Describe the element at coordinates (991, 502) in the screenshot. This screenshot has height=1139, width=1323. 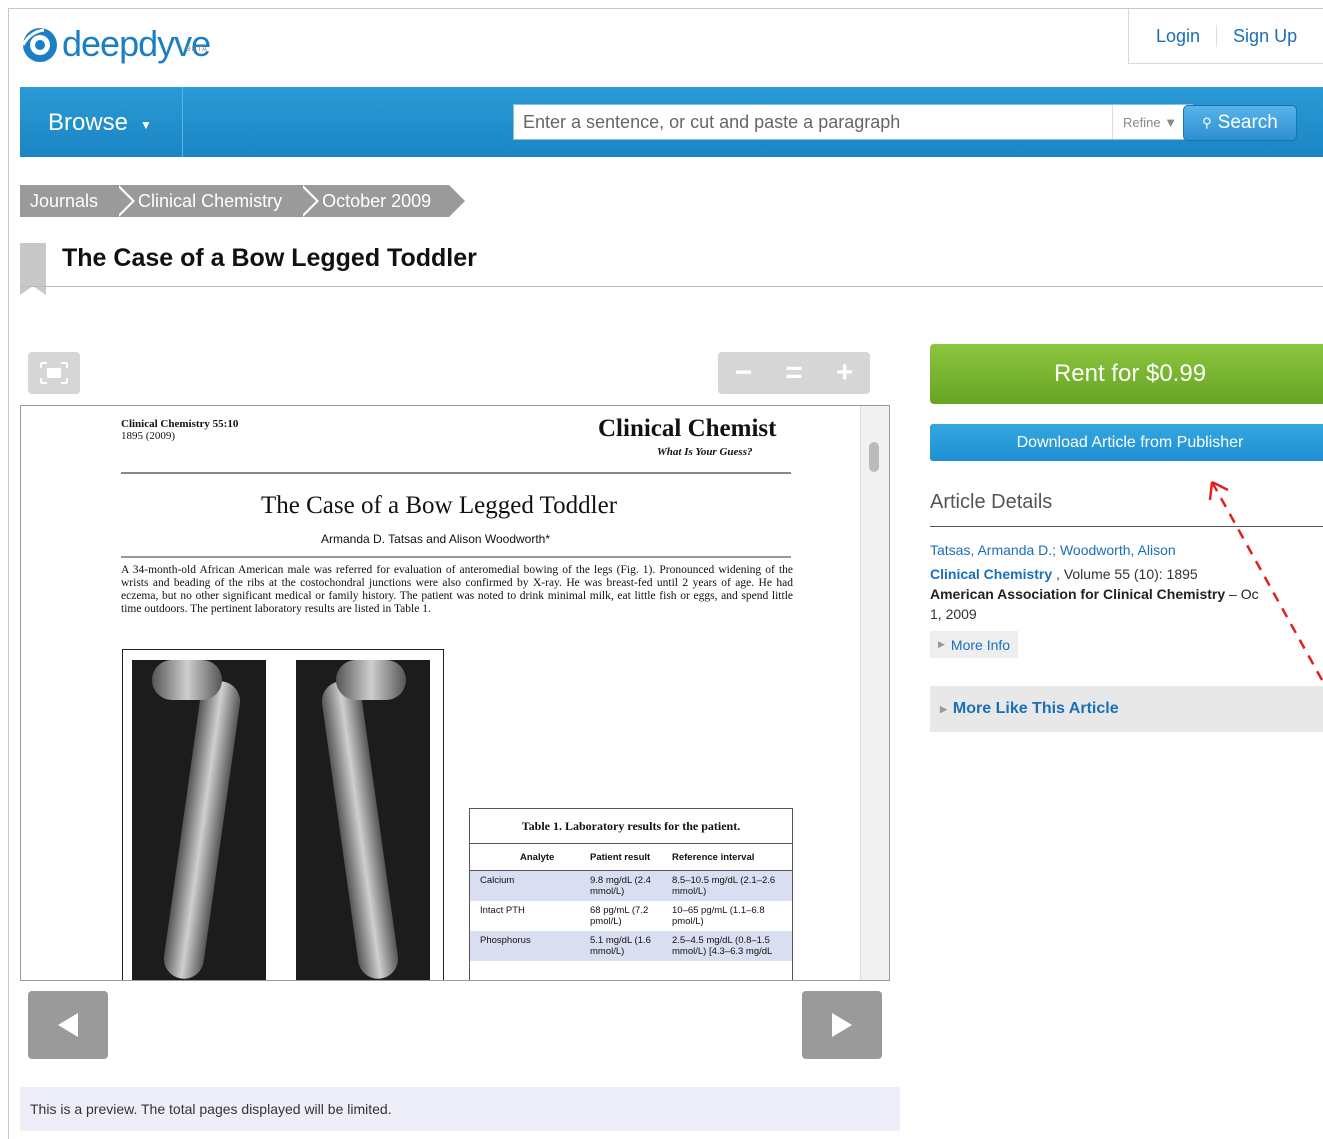
I see `article-details-heading: Article Details` at that location.